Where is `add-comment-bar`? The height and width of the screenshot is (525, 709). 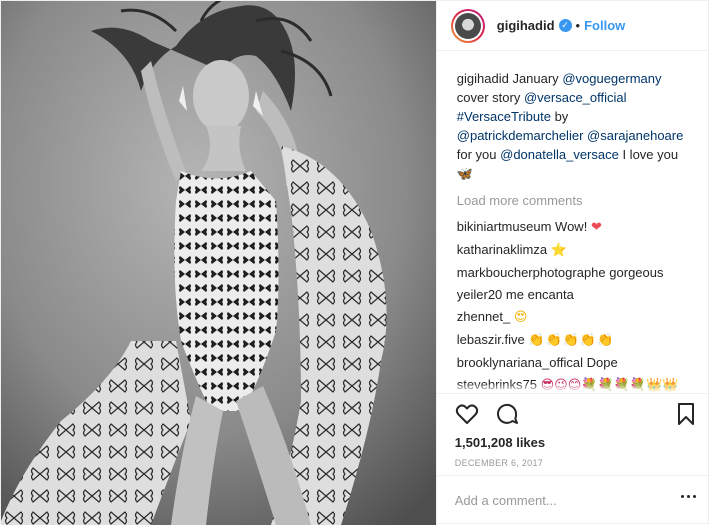 add-comment-bar is located at coordinates (572, 500).